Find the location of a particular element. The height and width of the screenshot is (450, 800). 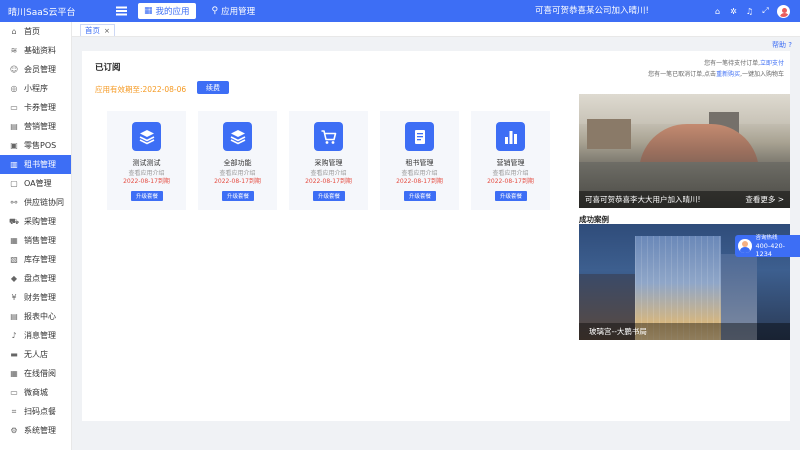

app-card: 测试测试 查看应用介绍 2022-08-17到期 升级套餐 is located at coordinates (146, 160).